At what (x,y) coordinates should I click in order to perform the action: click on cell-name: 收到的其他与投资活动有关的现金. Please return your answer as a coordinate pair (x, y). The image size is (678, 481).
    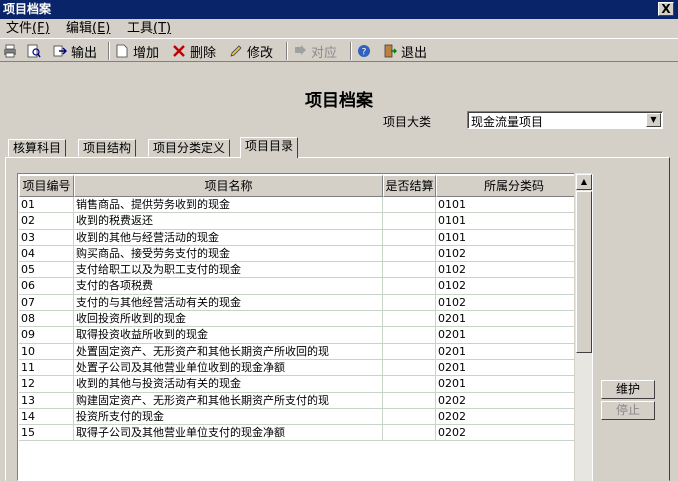
    Looking at the image, I should click on (228, 384).